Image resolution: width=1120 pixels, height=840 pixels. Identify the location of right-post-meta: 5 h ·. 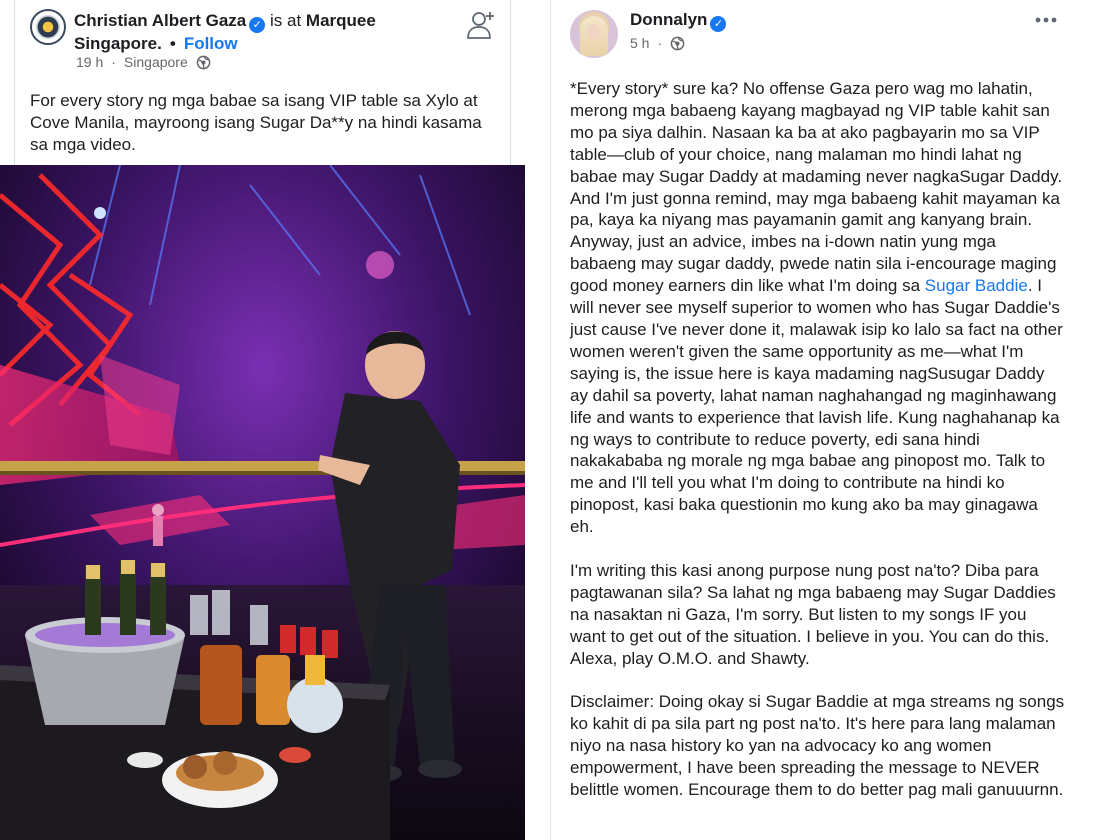
(657, 43).